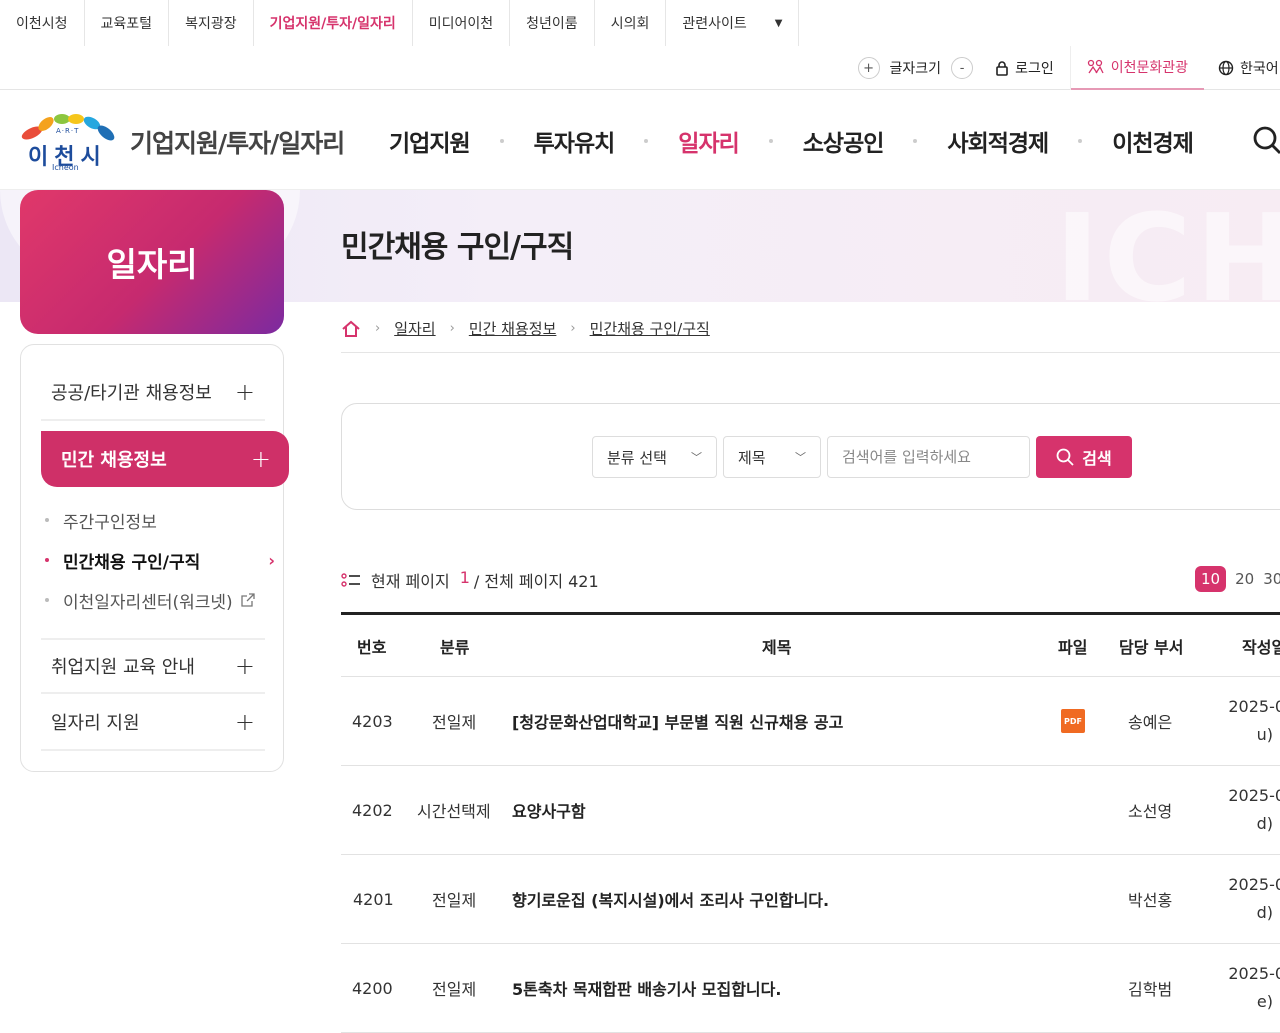  Describe the element at coordinates (123, 667) in the screenshot. I see `lnb-item-label: 취업지원 교육 안내` at that location.